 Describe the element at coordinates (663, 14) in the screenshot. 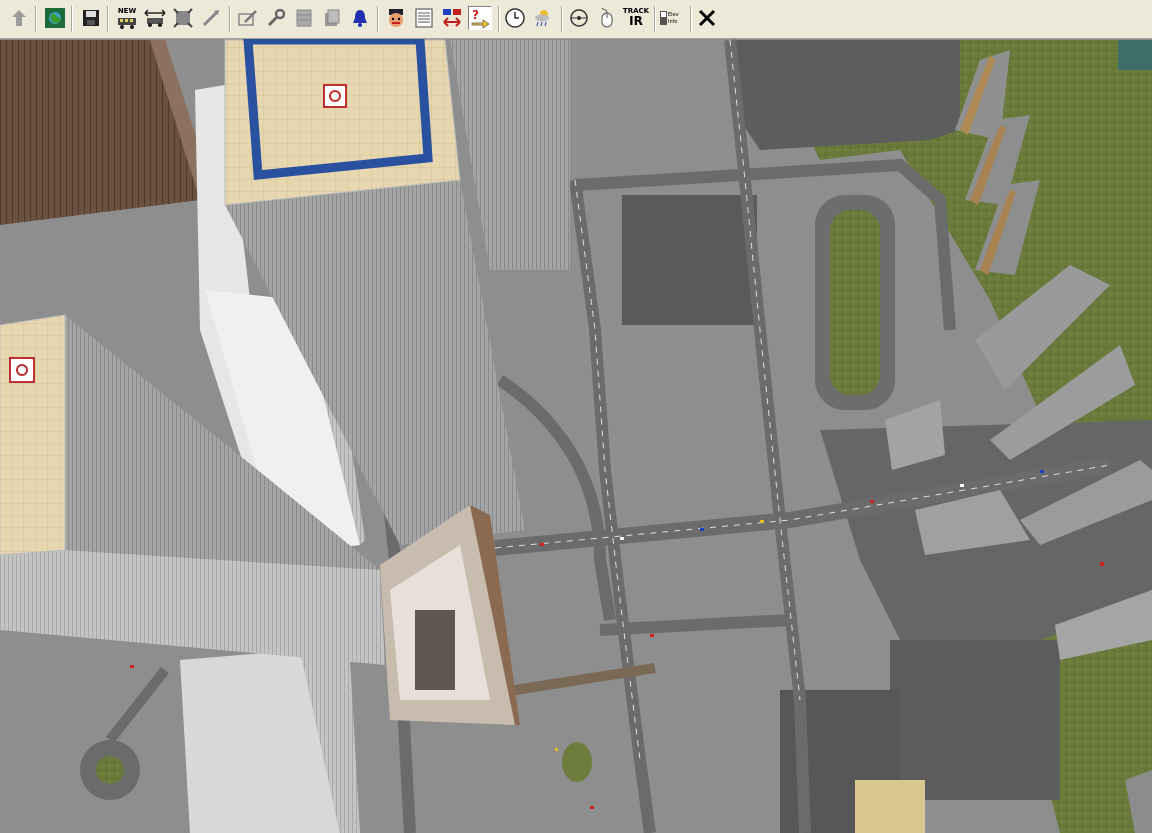

I see `options-checkbox-icon` at that location.